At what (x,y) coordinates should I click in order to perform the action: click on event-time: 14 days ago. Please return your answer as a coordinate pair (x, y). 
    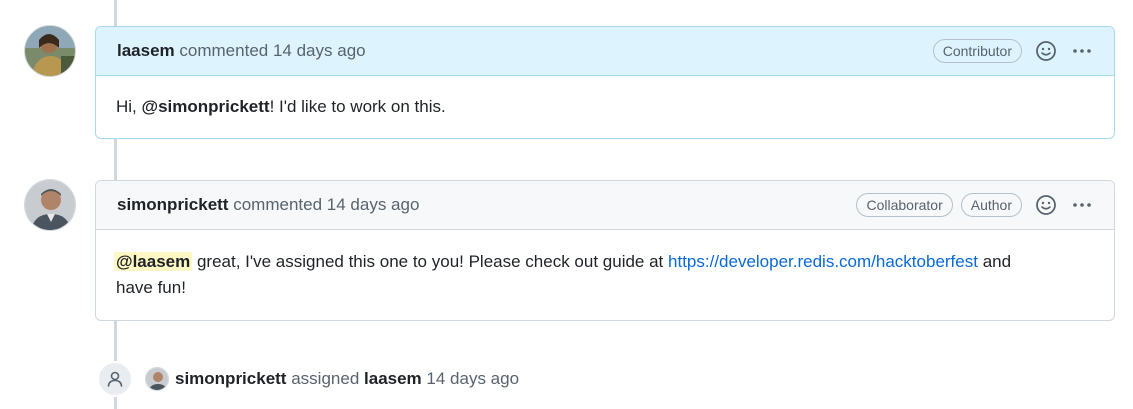
    Looking at the image, I should click on (472, 378).